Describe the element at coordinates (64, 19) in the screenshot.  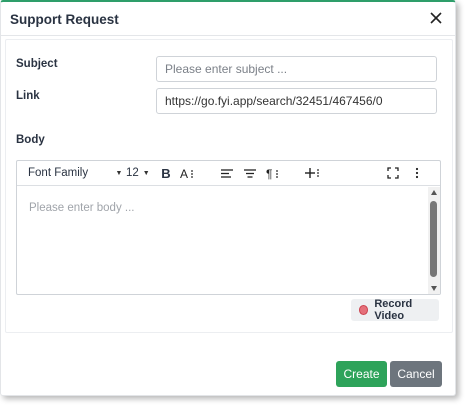
I see `dialog-title: Support Request` at that location.